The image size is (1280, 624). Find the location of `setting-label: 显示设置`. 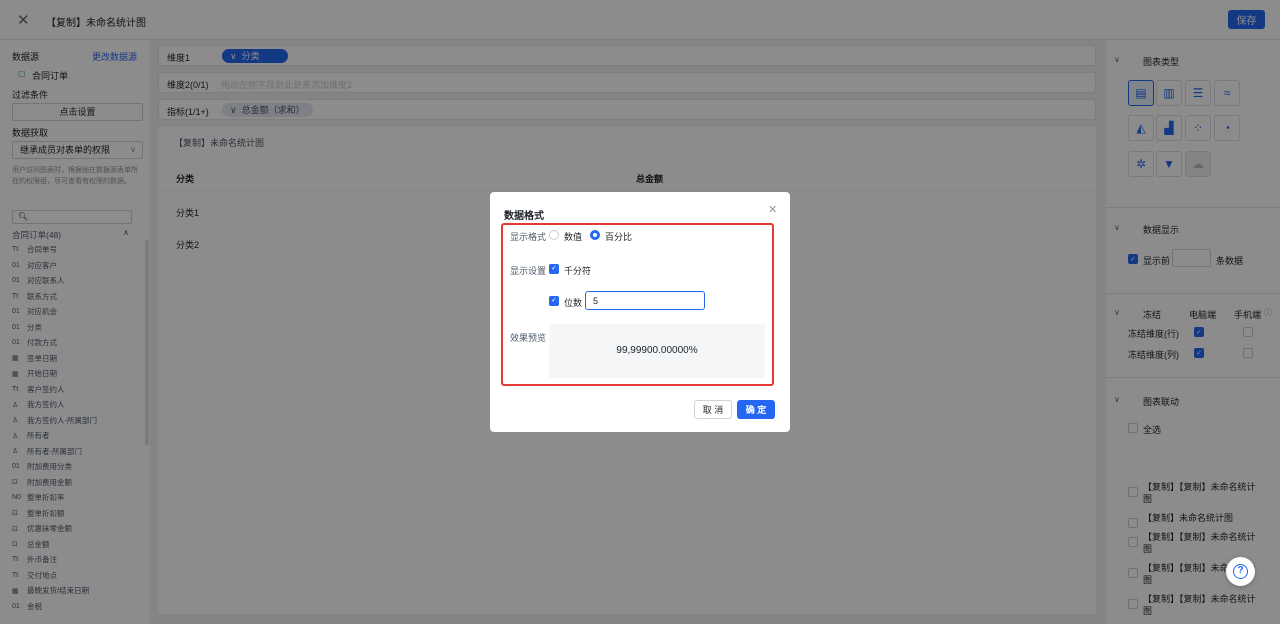

setting-label: 显示设置 is located at coordinates (528, 271).